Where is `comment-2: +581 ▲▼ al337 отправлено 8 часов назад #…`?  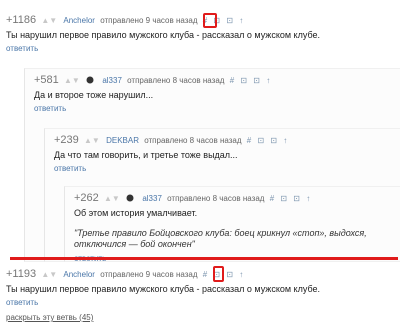 comment-2: +581 ▲▼ al337 отправлено 8 часов назад #… is located at coordinates (153, 93).